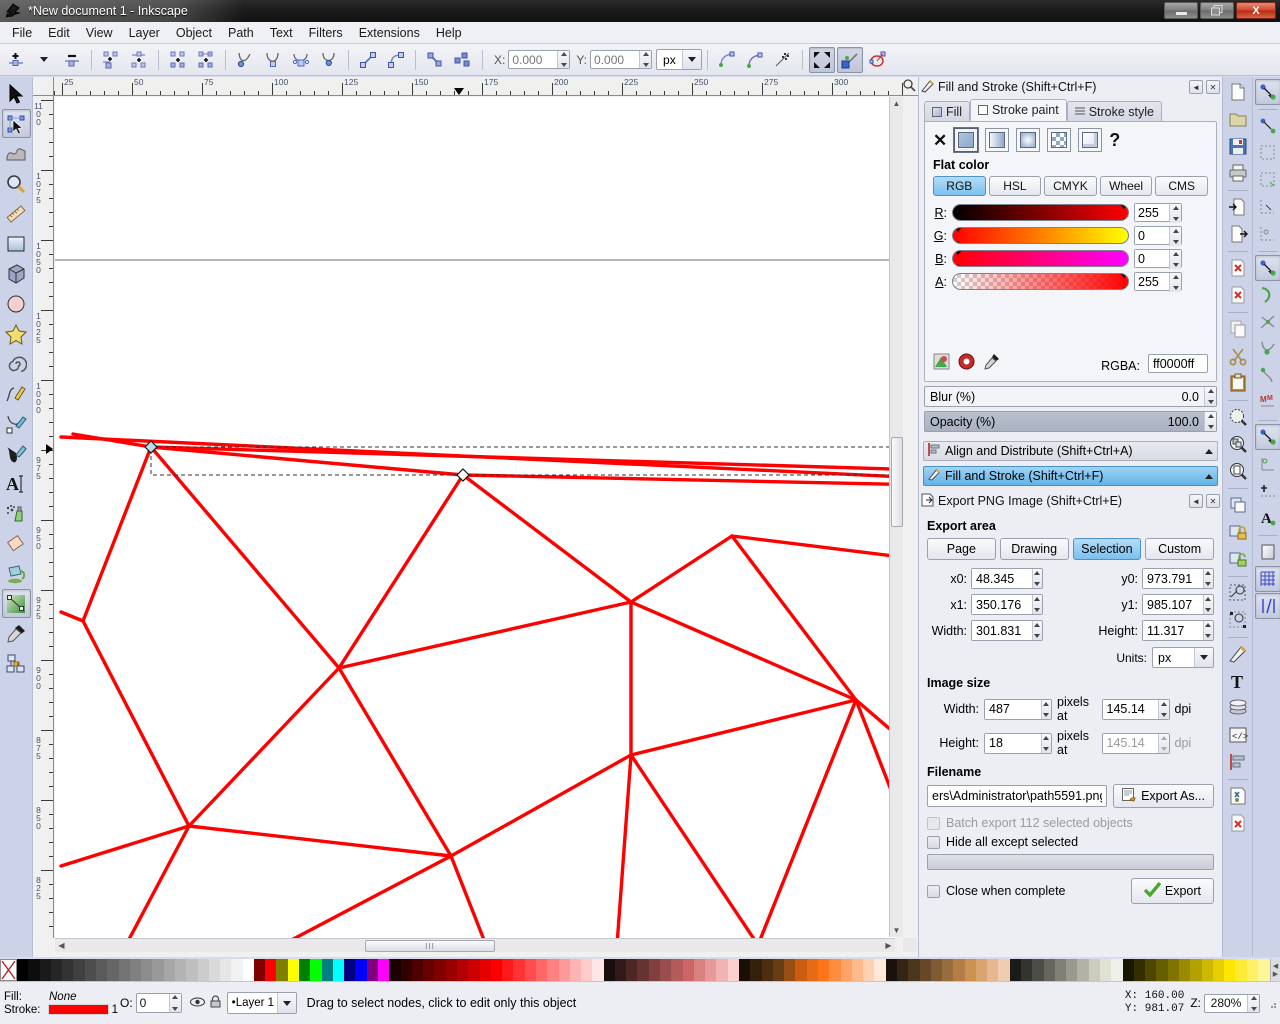 This screenshot has height=1024, width=1280. Describe the element at coordinates (1172, 891) in the screenshot. I see `export-button: Export` at that location.